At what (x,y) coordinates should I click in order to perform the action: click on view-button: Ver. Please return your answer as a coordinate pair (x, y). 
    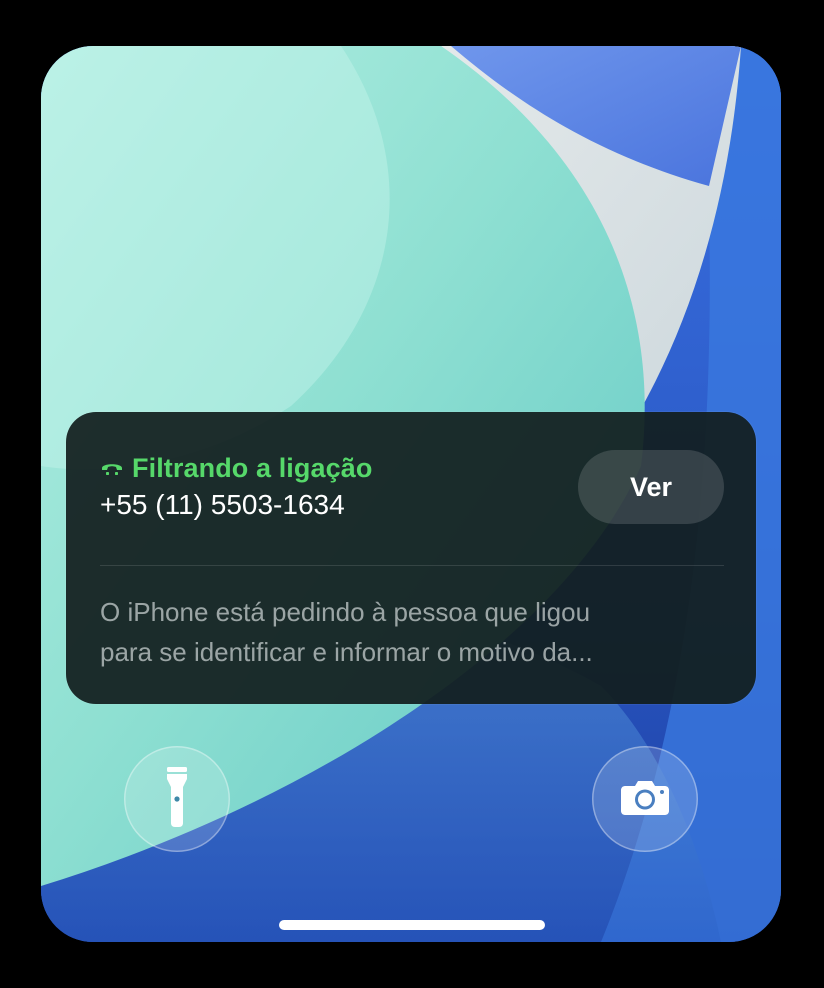
    Looking at the image, I should click on (651, 487).